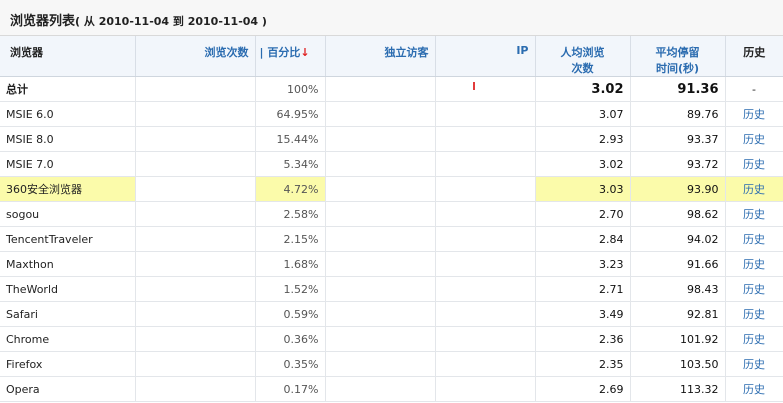 The height and width of the screenshot is (403, 783). I want to click on row-per-person: 3.03, so click(583, 189).